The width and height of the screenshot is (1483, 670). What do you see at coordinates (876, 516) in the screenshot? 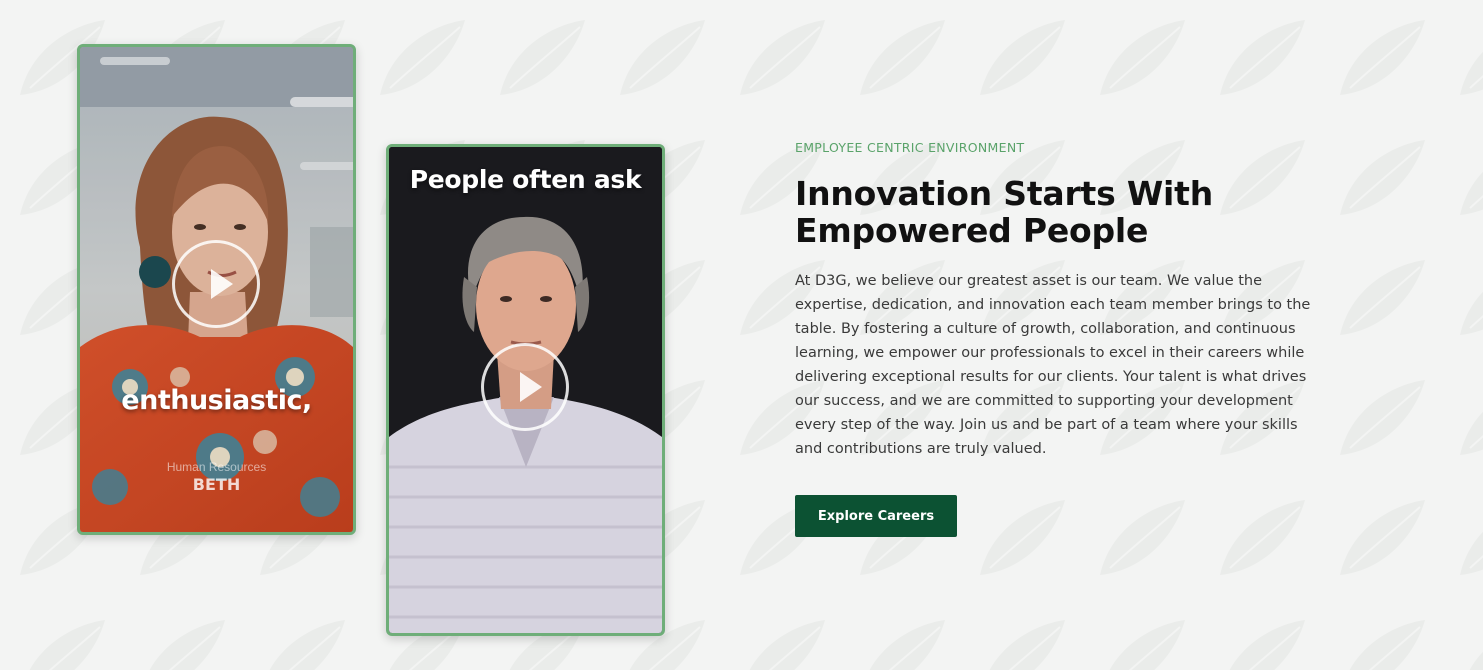
I see `explore-careers-button: Explore Careers` at bounding box center [876, 516].